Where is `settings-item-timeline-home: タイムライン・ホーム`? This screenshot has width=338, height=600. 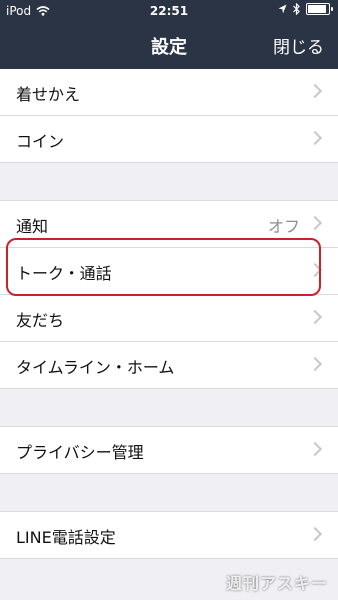 settings-item-timeline-home: タイムライン・ホーム is located at coordinates (169, 365).